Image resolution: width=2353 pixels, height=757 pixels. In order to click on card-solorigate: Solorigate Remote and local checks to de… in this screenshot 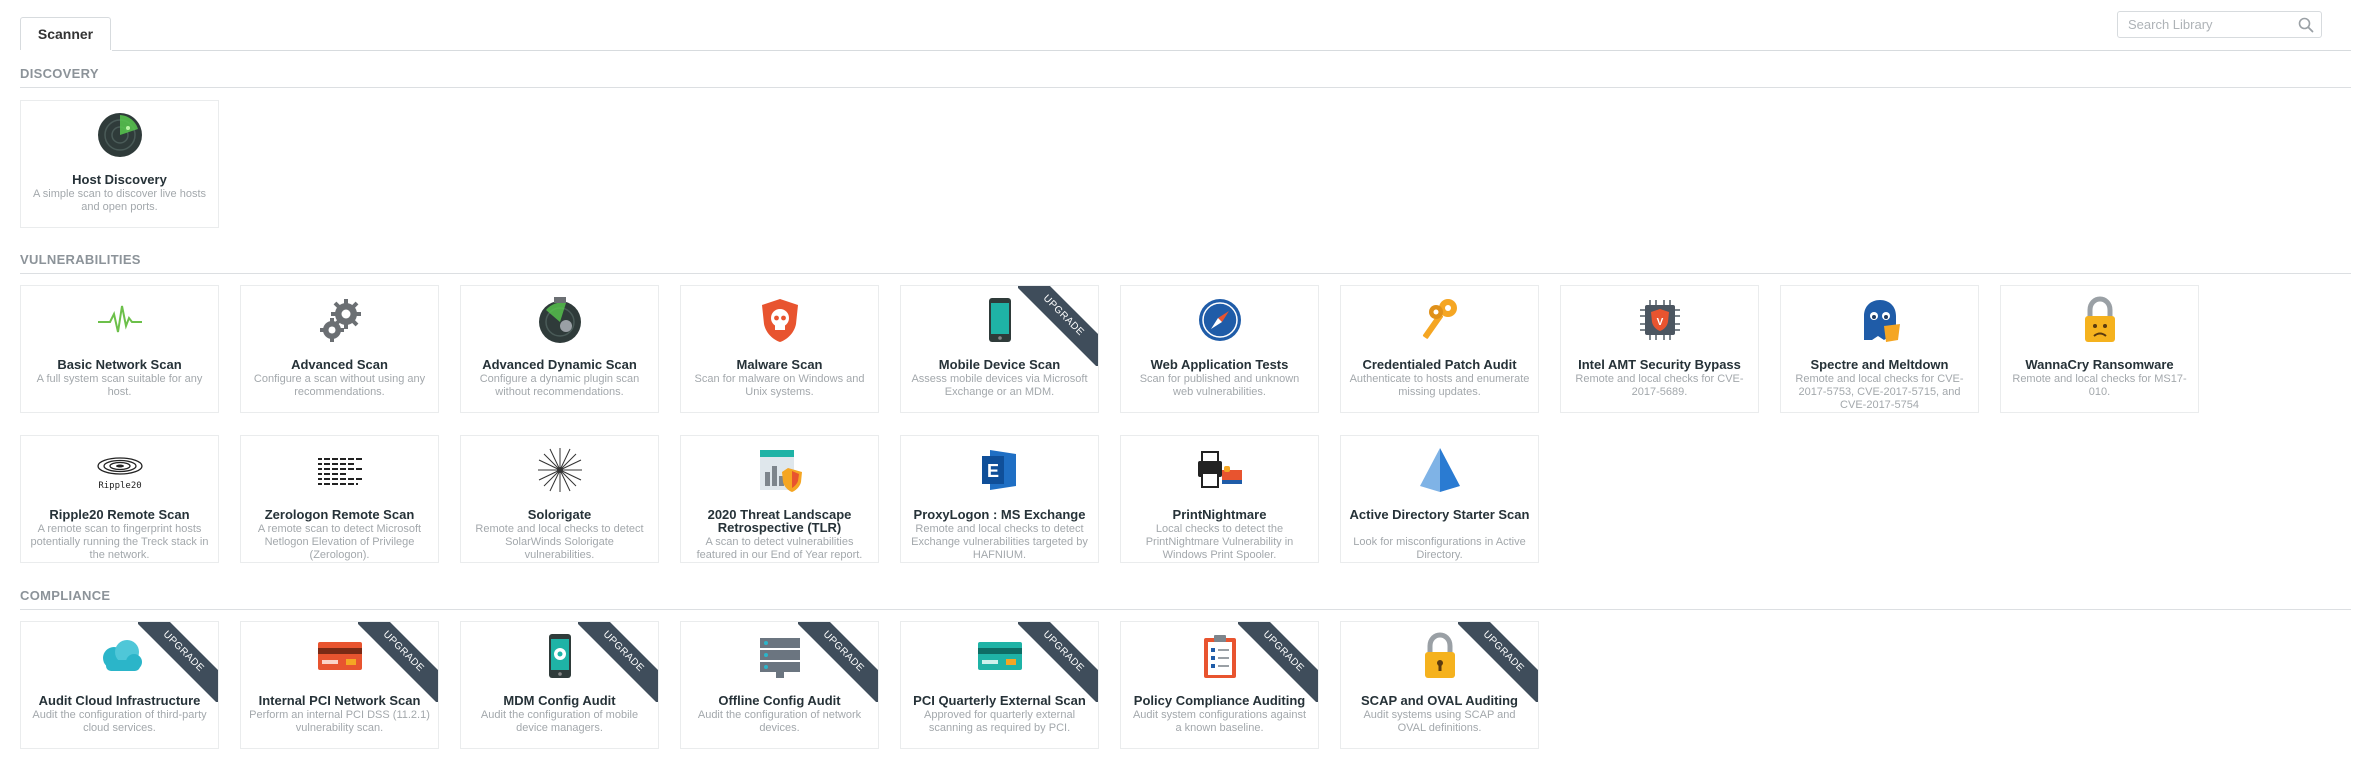, I will do `click(559, 499)`.